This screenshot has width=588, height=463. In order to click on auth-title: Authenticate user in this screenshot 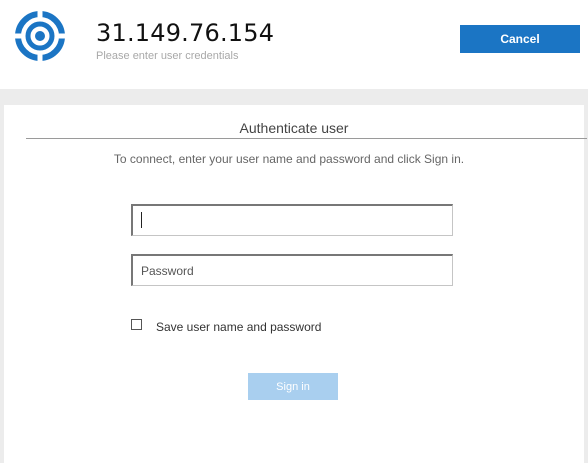, I will do `click(294, 128)`.